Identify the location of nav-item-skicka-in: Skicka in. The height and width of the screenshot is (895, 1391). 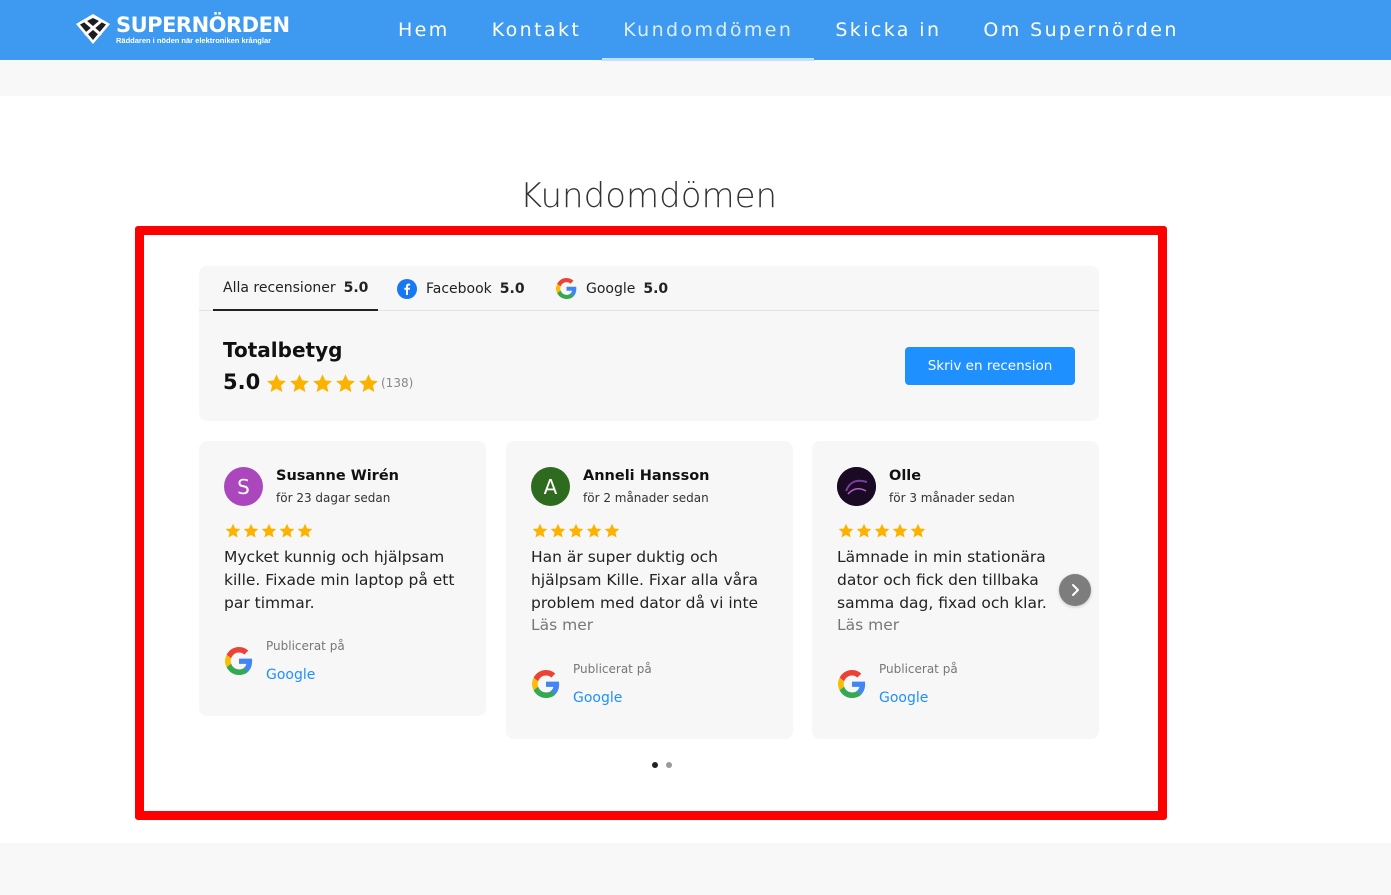
(888, 30).